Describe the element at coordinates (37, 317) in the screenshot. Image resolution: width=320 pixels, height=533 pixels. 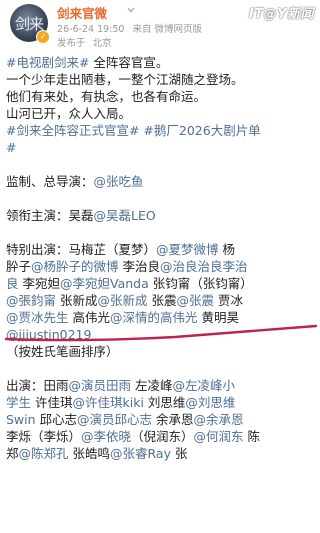
I see `mention-link: @贾冰先生` at that location.